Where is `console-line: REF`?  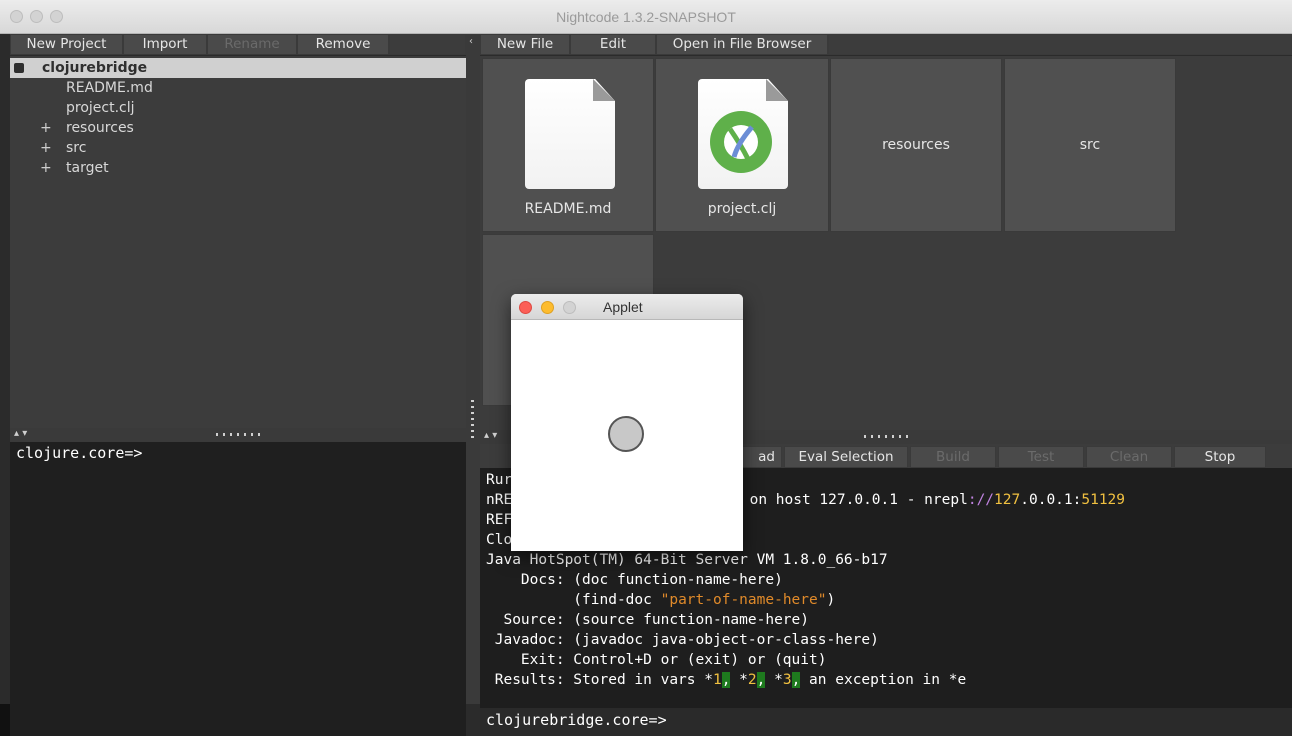
console-line: REF is located at coordinates (499, 520).